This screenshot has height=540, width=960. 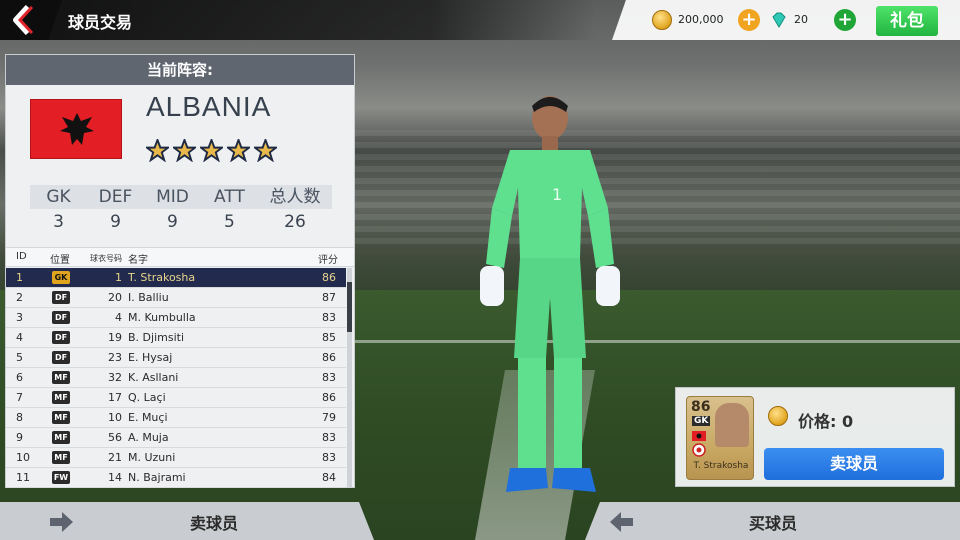 I want to click on row-name: B. Djimsiti, so click(x=156, y=337).